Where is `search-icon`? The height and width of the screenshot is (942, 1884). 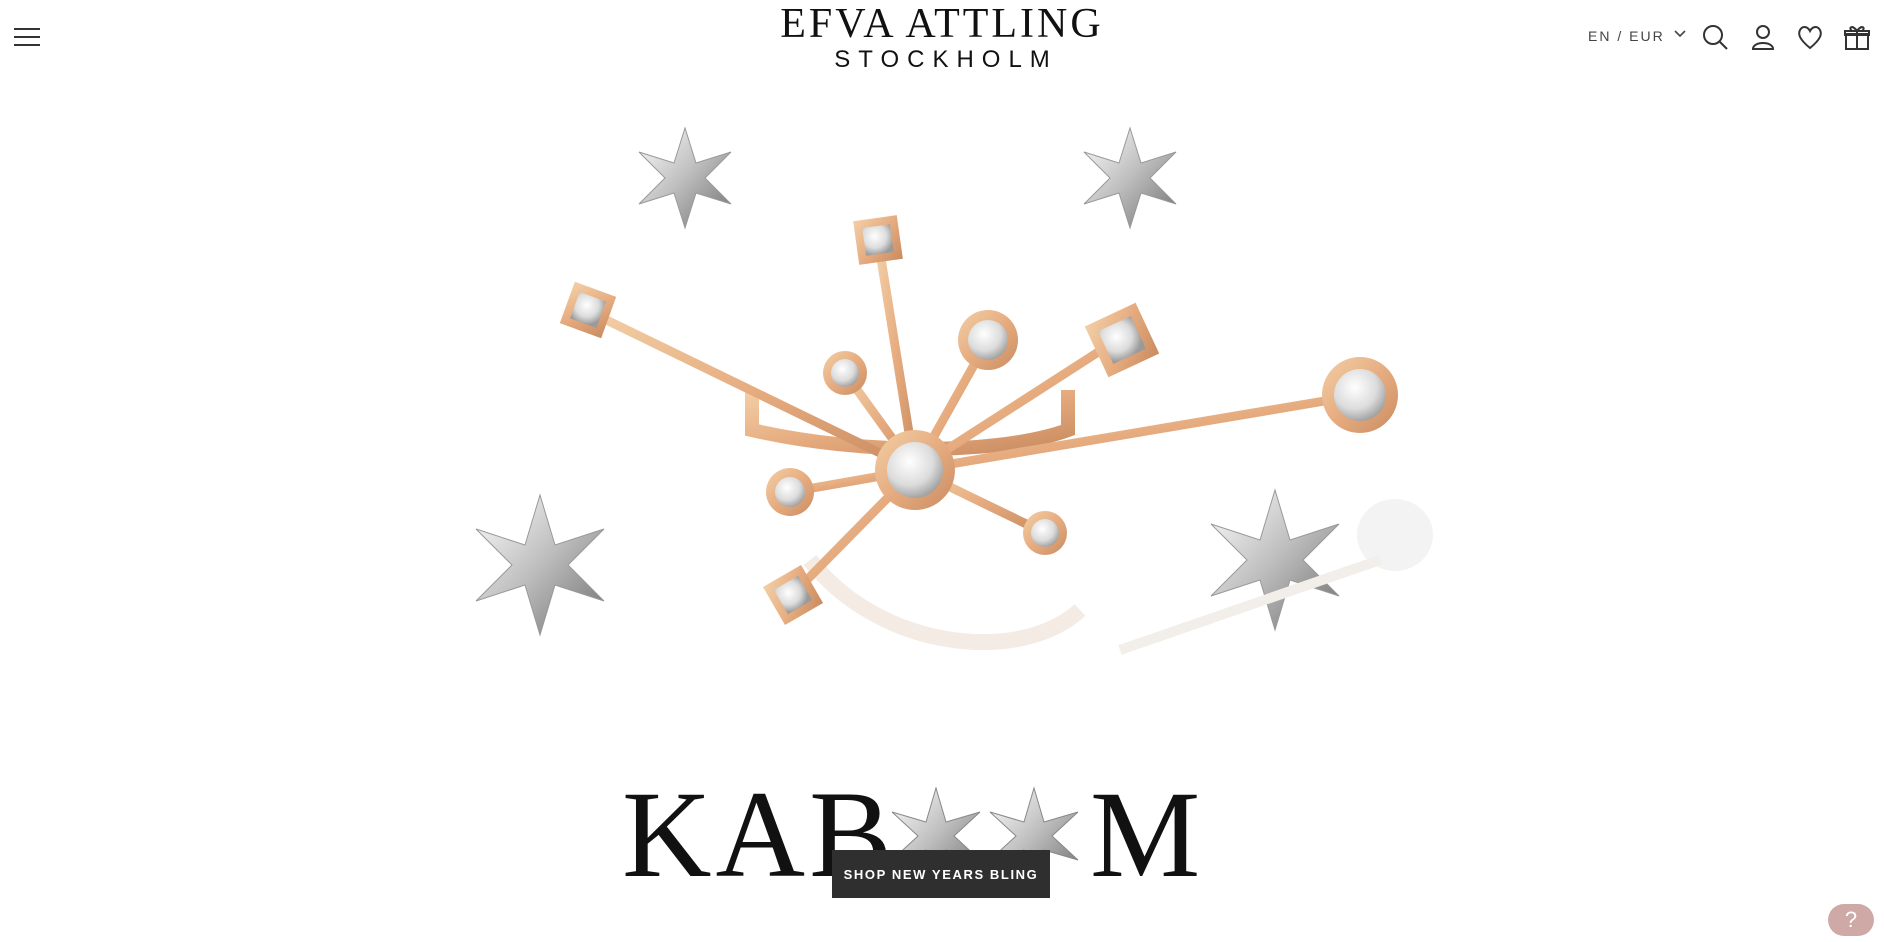 search-icon is located at coordinates (1715, 37).